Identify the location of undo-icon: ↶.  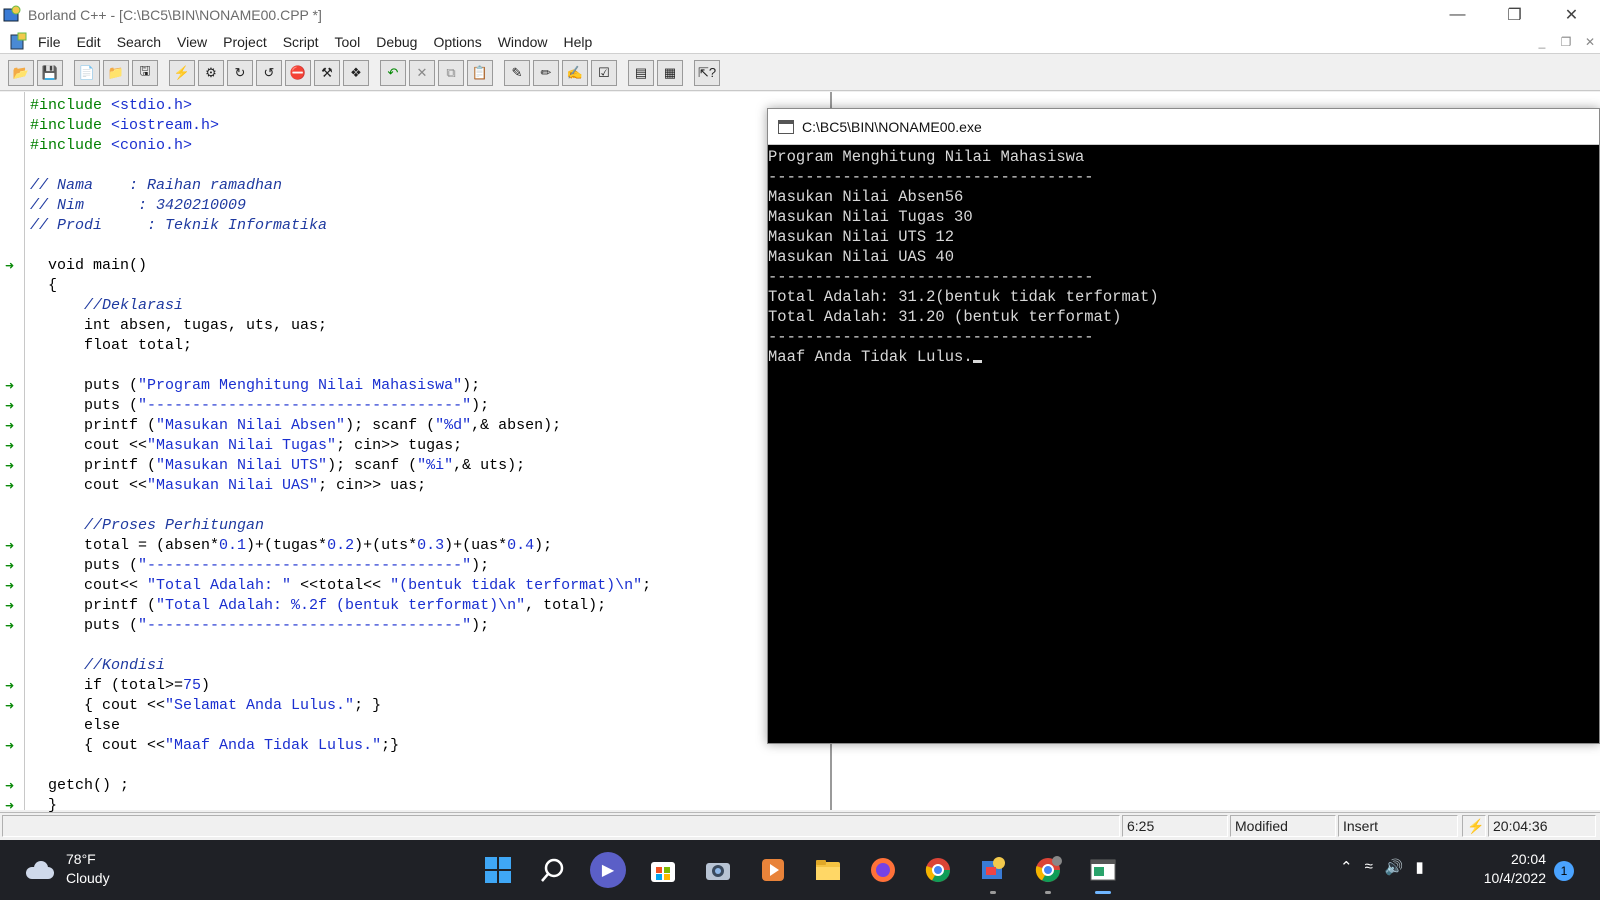
(393, 72).